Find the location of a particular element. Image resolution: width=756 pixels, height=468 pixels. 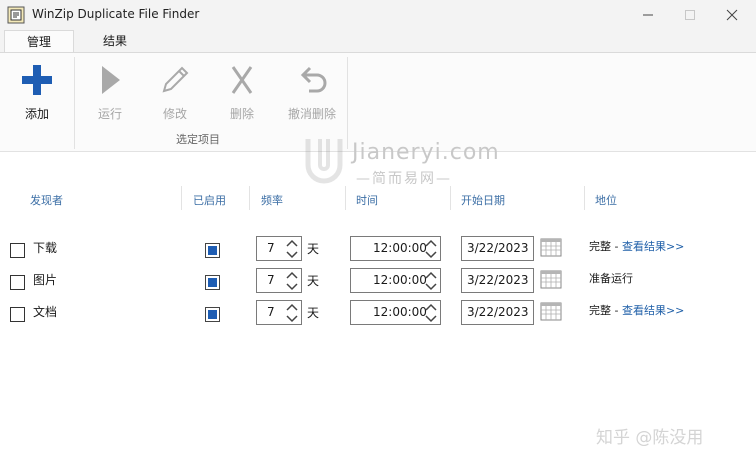

row-name: 图片 is located at coordinates (45, 280).